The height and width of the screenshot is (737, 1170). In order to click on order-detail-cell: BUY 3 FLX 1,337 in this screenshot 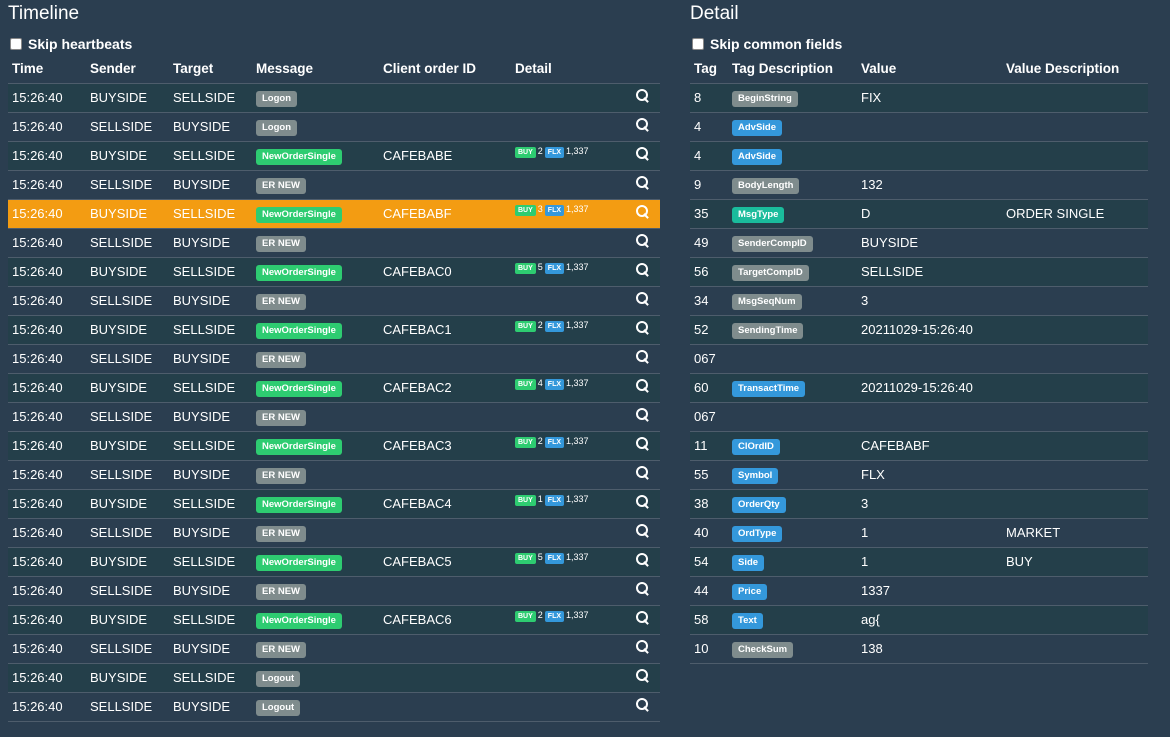, I will do `click(566, 213)`.